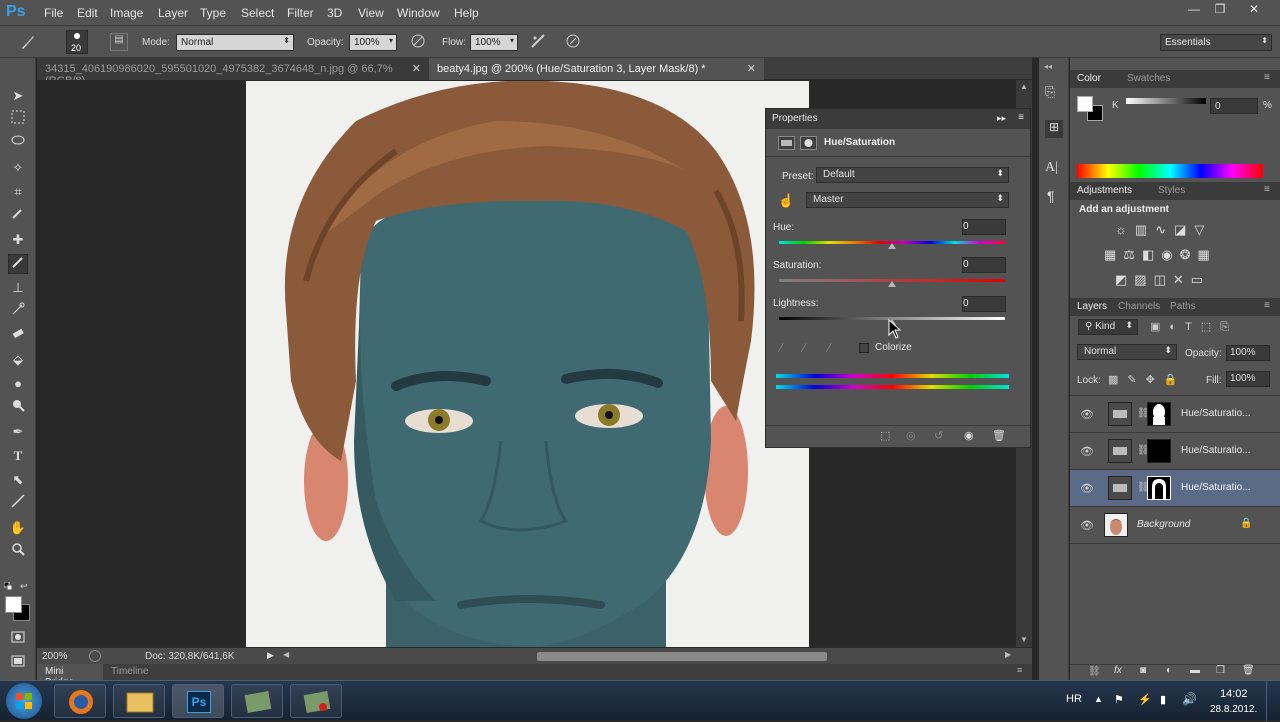 The height and width of the screenshot is (722, 1280). I want to click on lasso-tool-icon, so click(18, 144).